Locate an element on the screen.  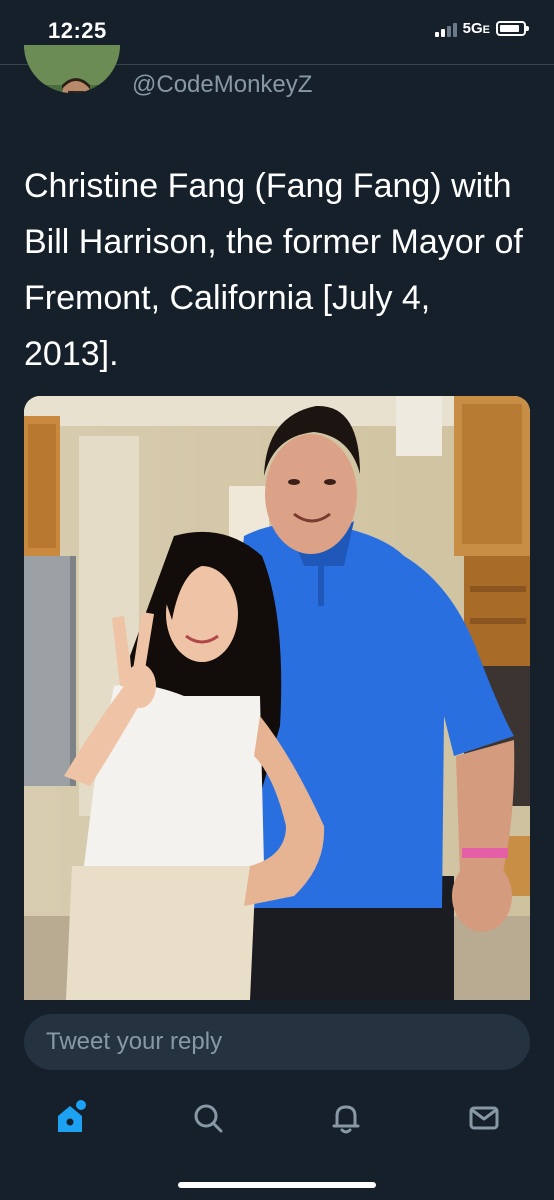
reply-field is located at coordinates (277, 1042).